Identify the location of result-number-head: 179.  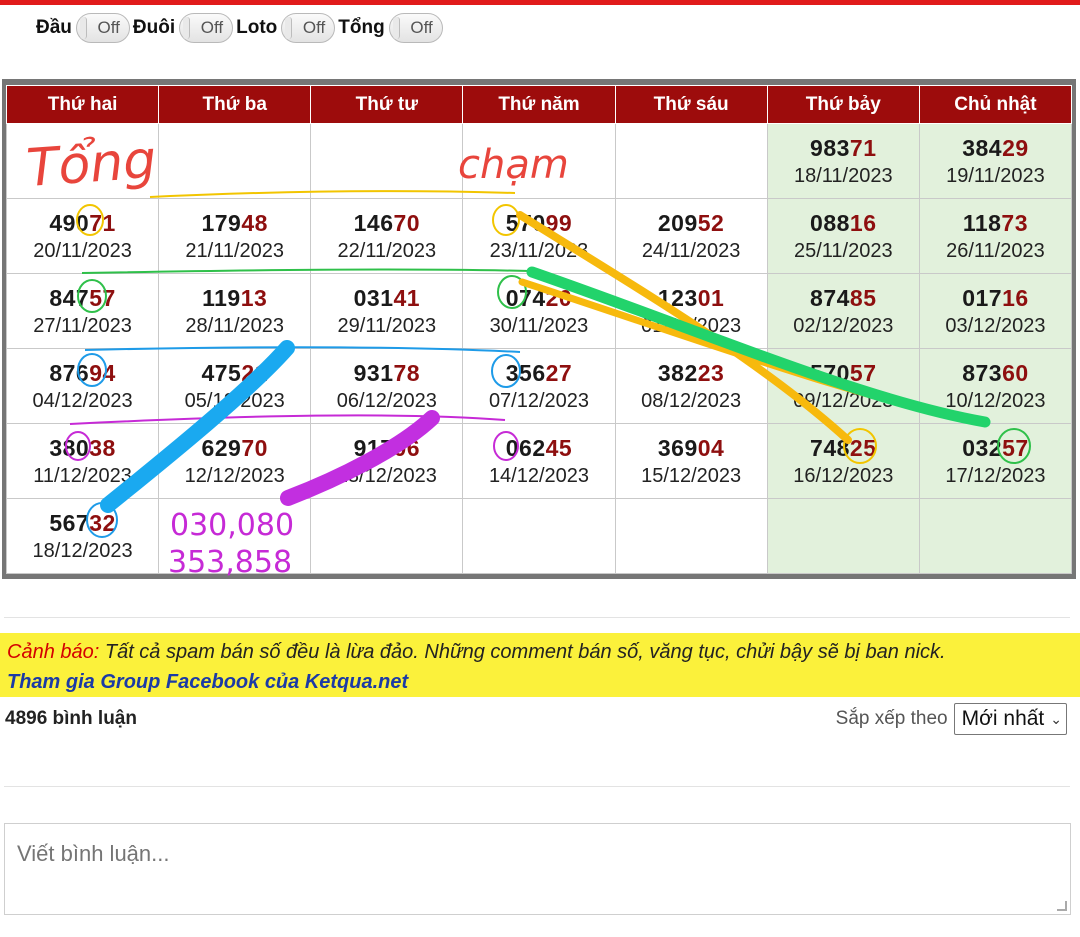
(221, 223).